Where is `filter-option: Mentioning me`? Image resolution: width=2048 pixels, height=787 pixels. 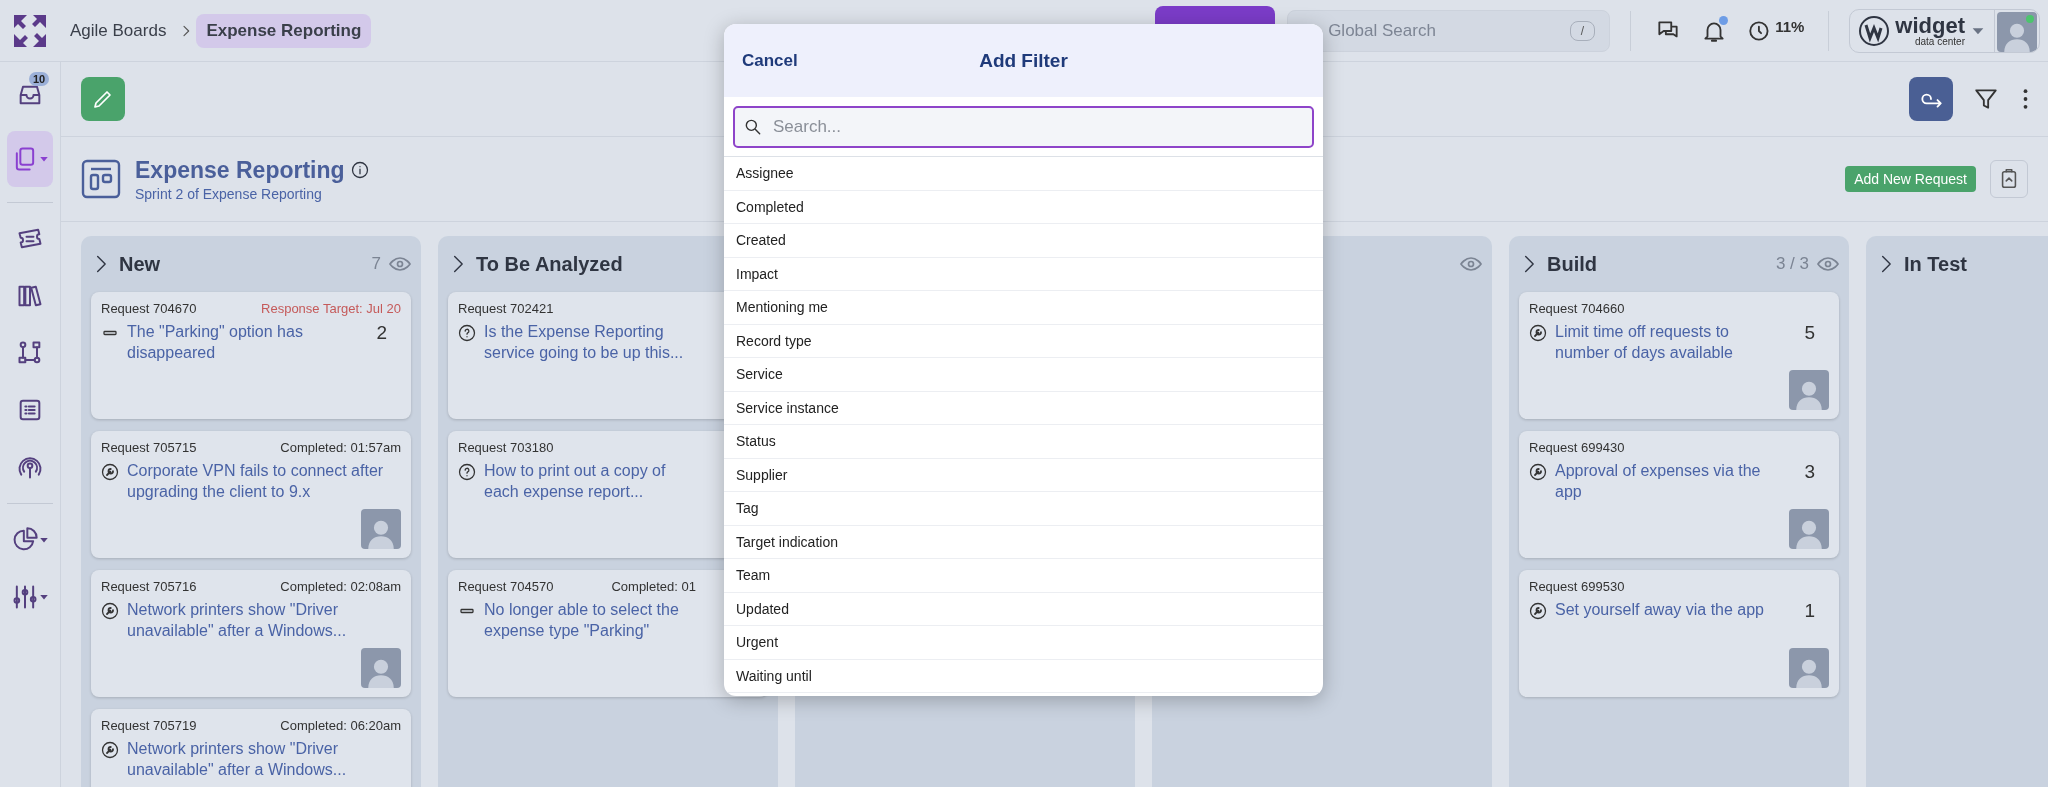 filter-option: Mentioning me is located at coordinates (1023, 308).